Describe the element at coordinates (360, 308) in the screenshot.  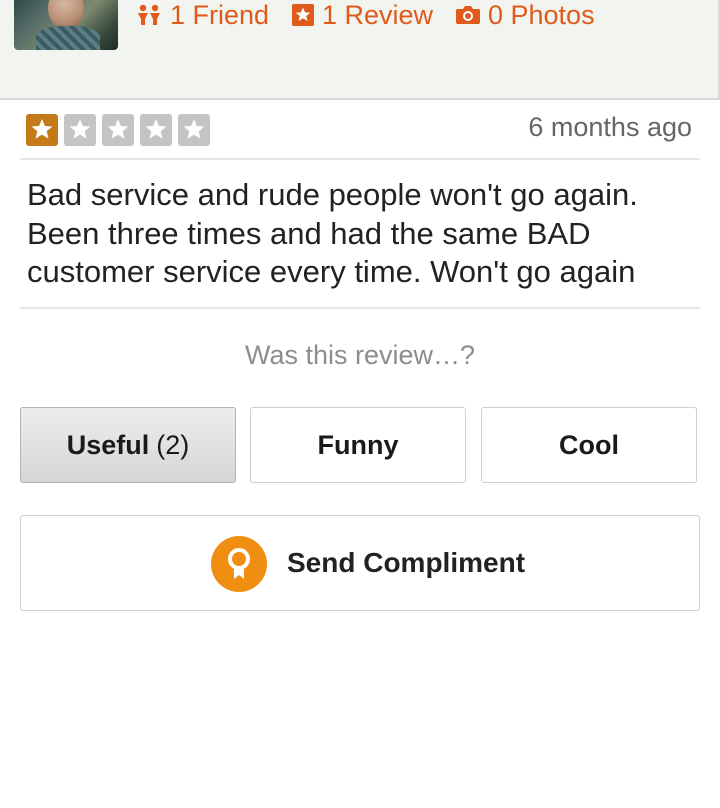
I see `divider` at that location.